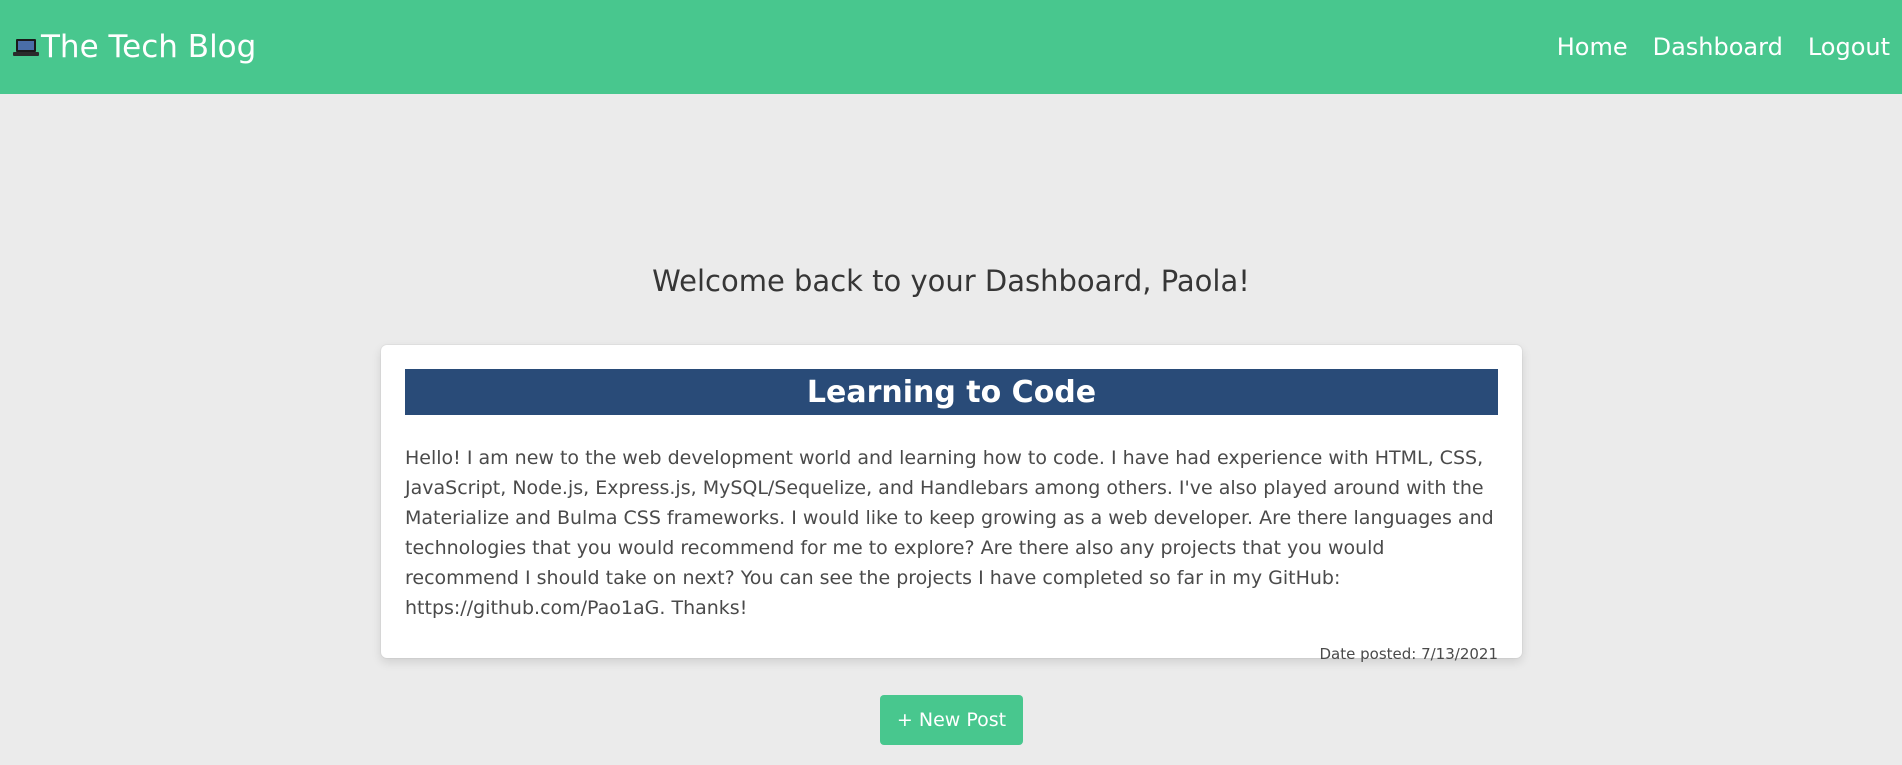 The height and width of the screenshot is (765, 1902). I want to click on nav-links: Home Dashboard Logout, so click(1723, 47).